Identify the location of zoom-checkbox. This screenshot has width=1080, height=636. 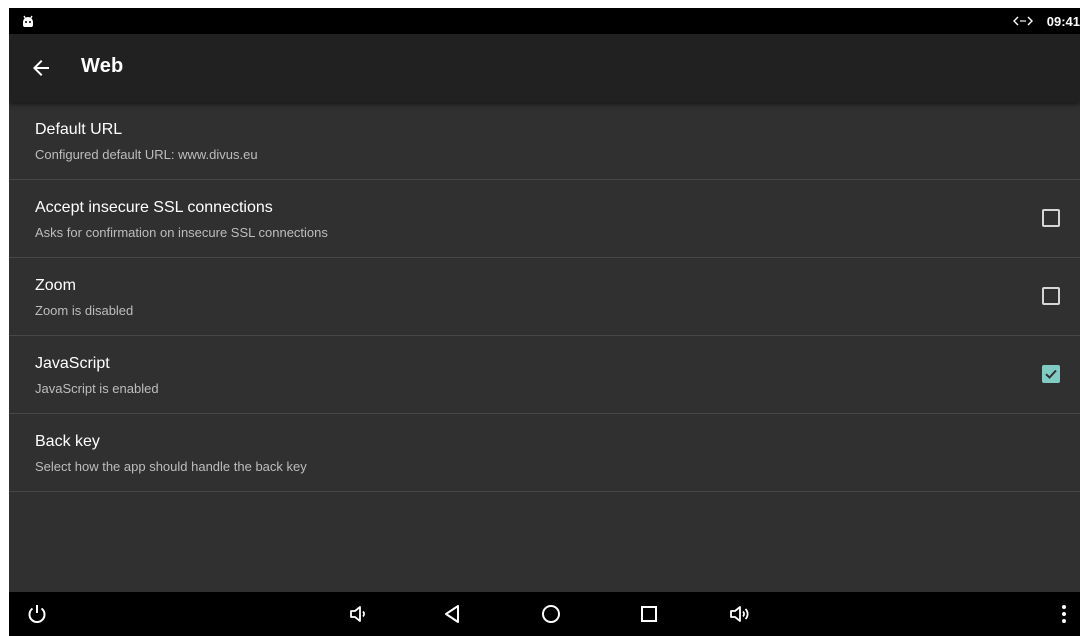
(1051, 296).